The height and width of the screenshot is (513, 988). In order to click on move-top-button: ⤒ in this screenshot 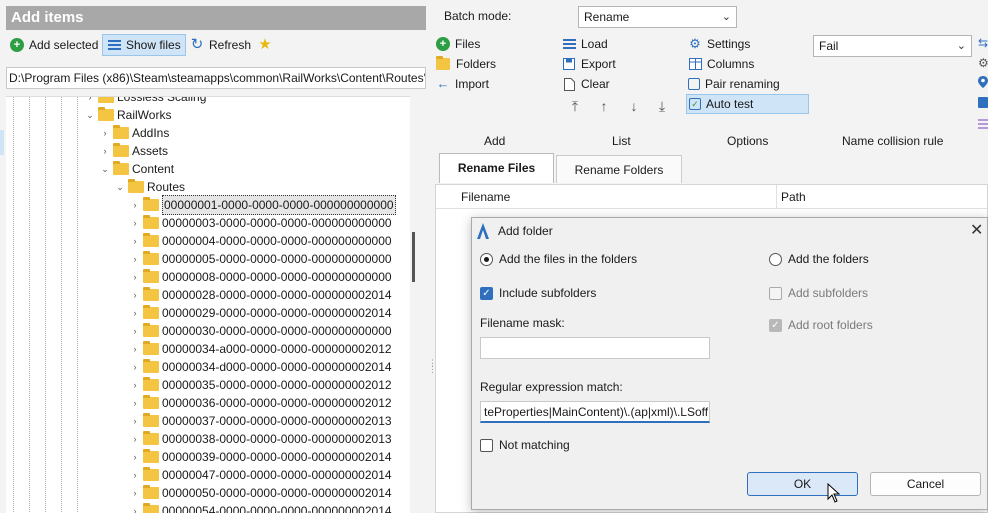, I will do `click(575, 106)`.